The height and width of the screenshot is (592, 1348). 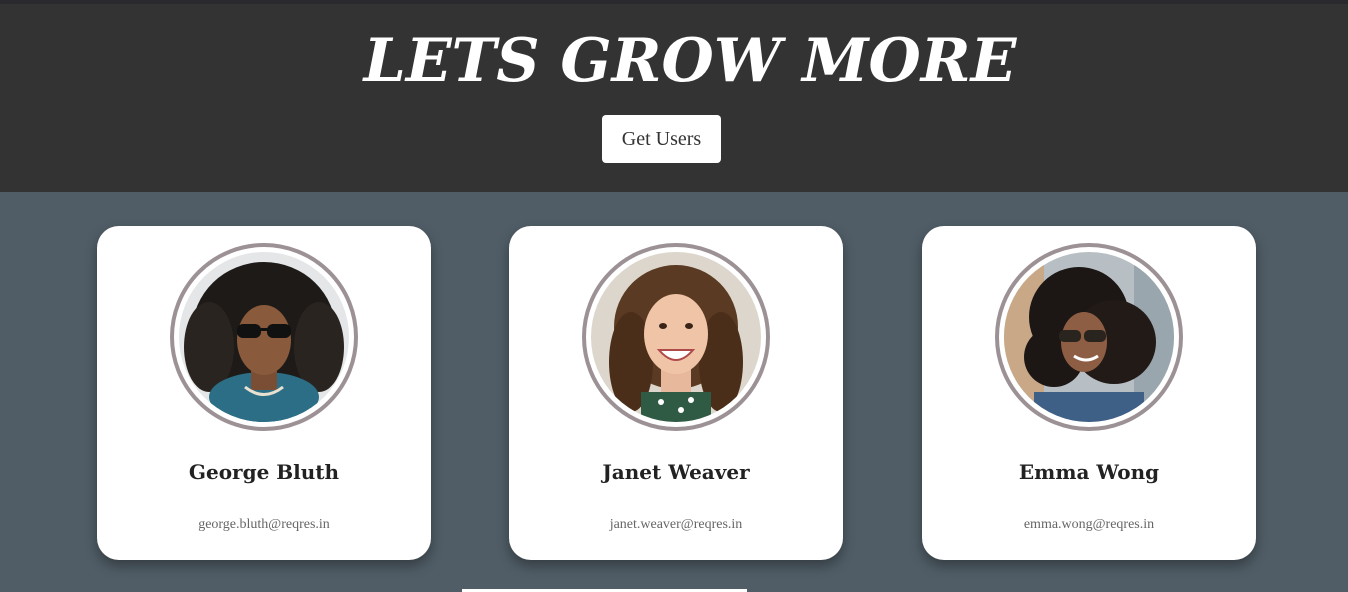 What do you see at coordinates (676, 472) in the screenshot?
I see `user-name: Janet Weaver` at bounding box center [676, 472].